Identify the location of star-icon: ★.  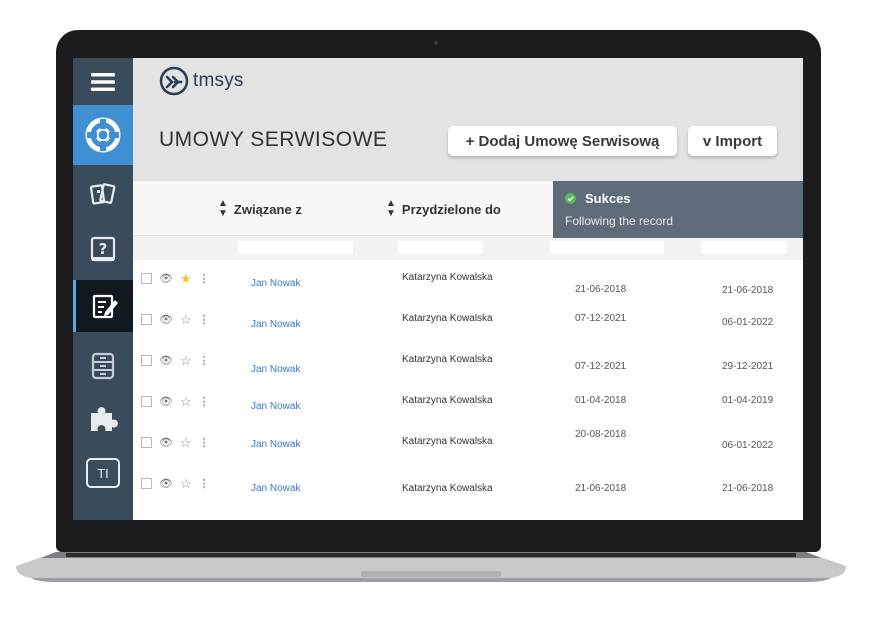
(186, 278).